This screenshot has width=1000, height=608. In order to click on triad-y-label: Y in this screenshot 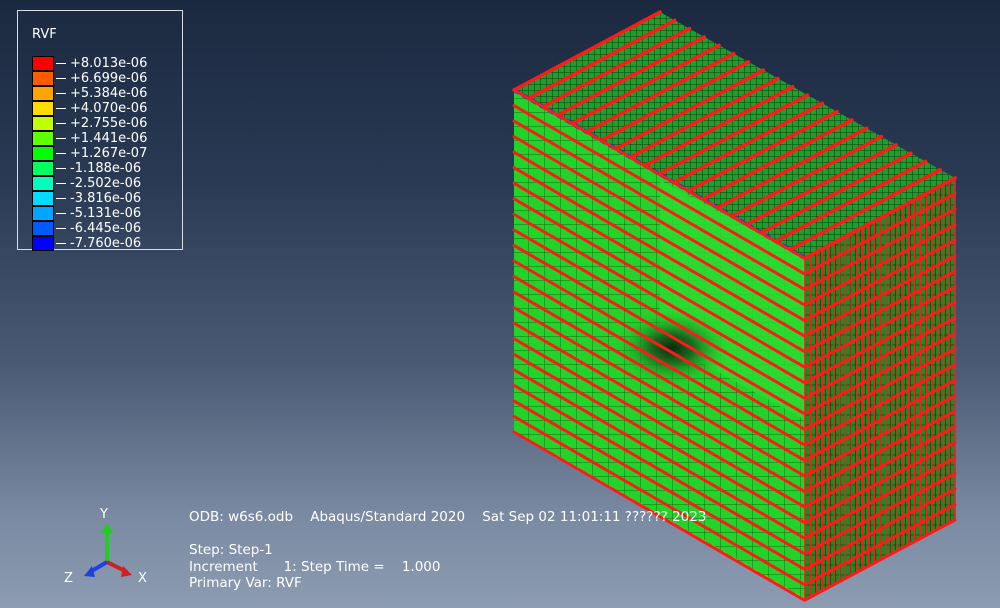, I will do `click(104, 514)`.